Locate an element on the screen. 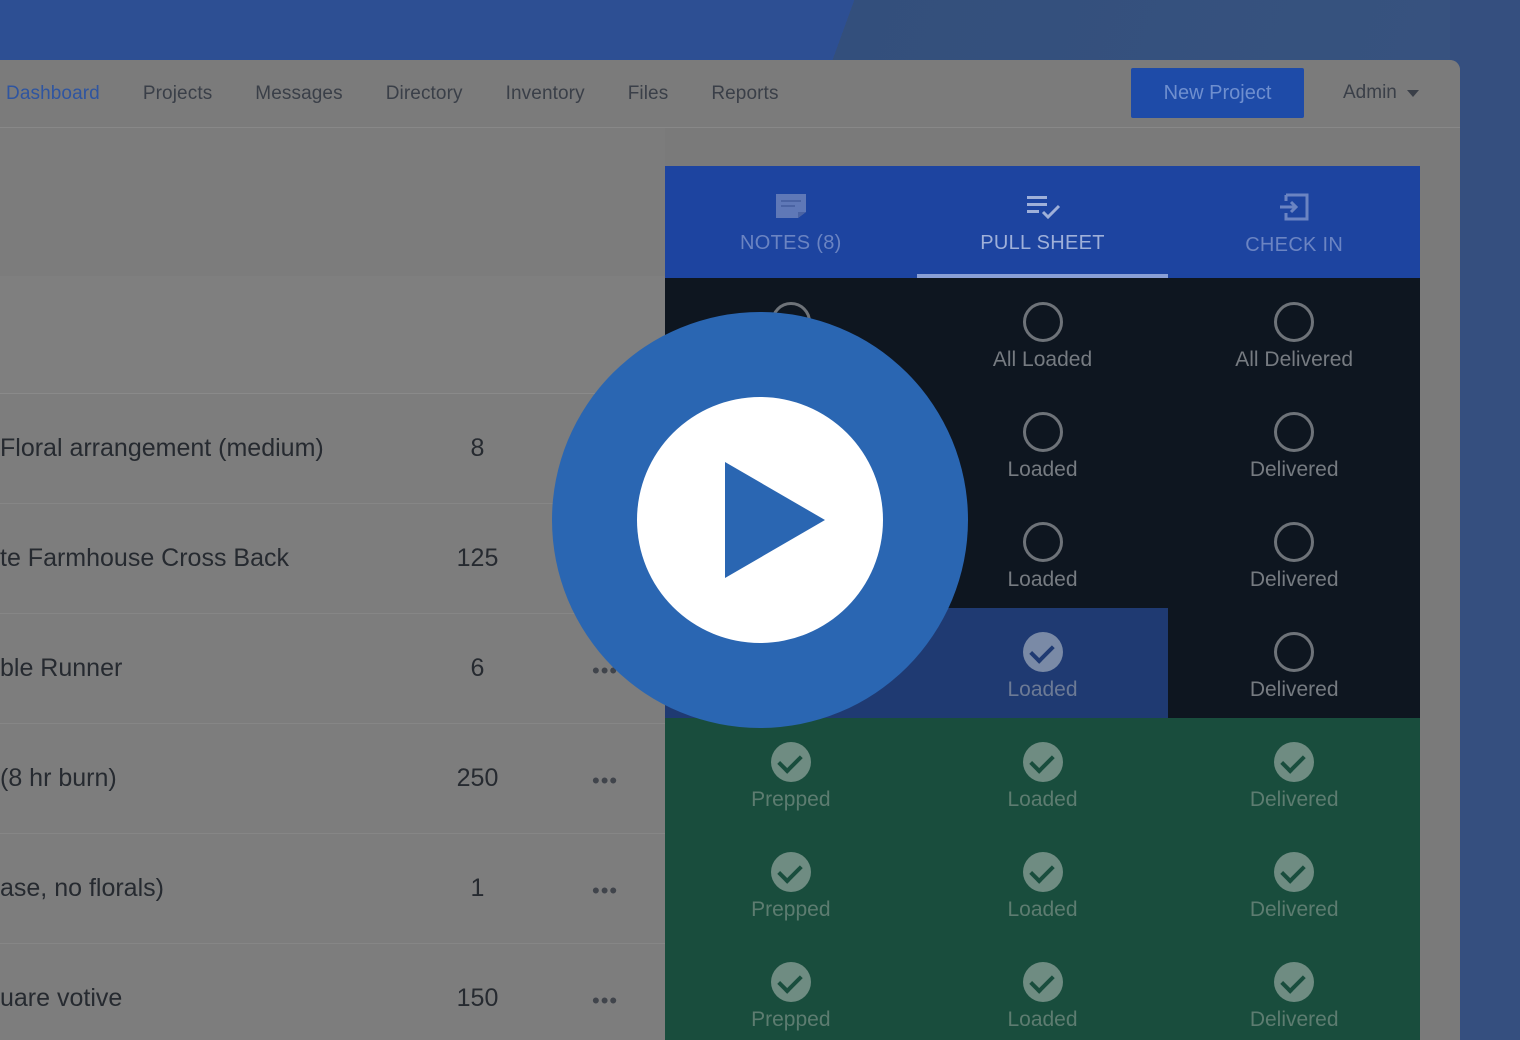 The image size is (1520, 1040). tab-label: PULL SHEET is located at coordinates (1042, 243).